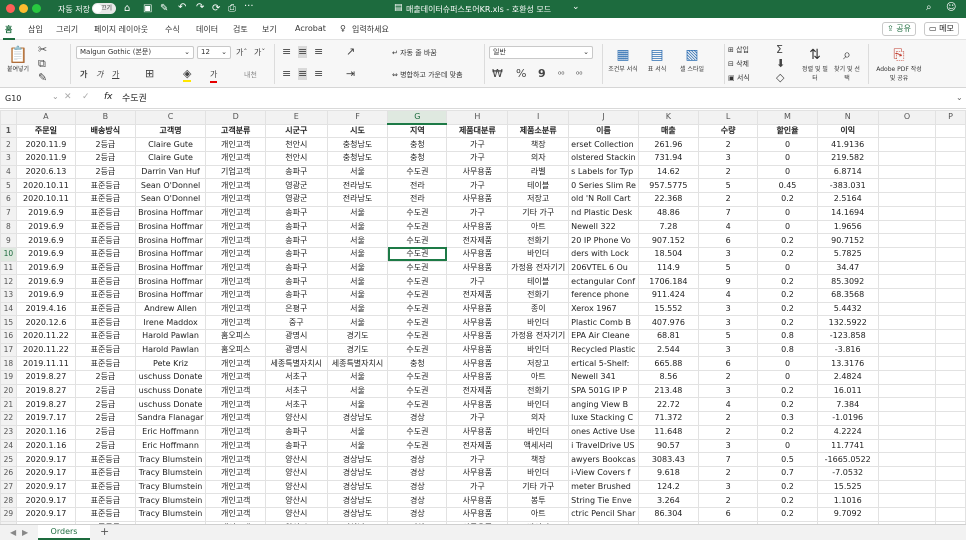  Describe the element at coordinates (296, 336) in the screenshot. I see `cell: 광명시` at that location.